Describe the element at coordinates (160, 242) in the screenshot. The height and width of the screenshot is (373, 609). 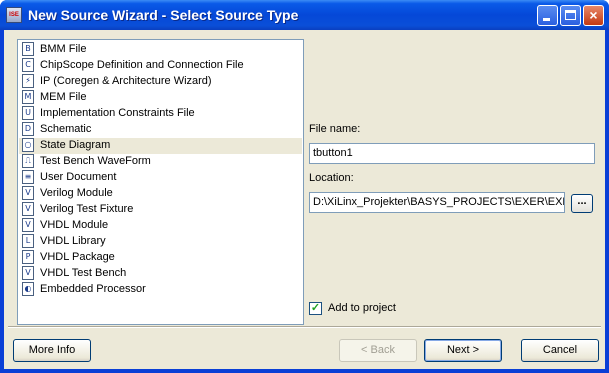
I see `list-item: L VHDL Library` at that location.